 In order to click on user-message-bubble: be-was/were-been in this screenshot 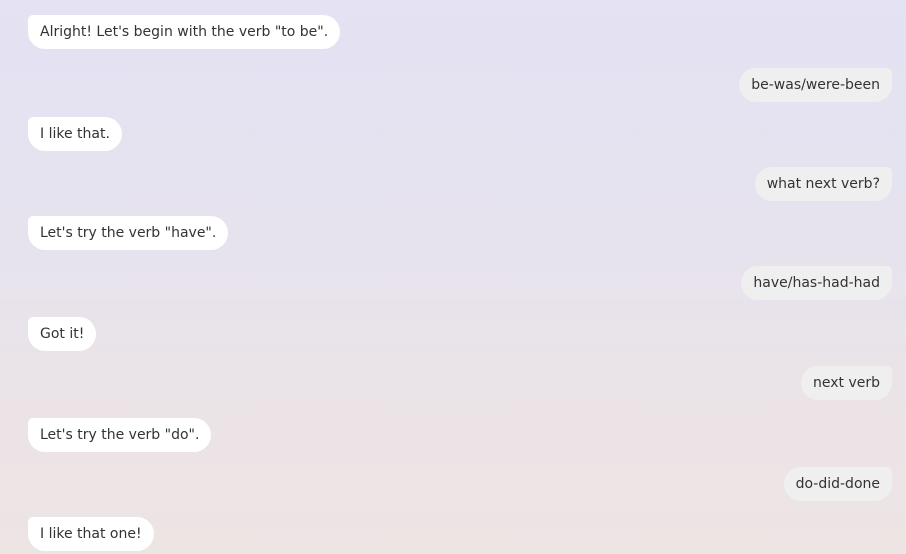, I will do `click(815, 85)`.